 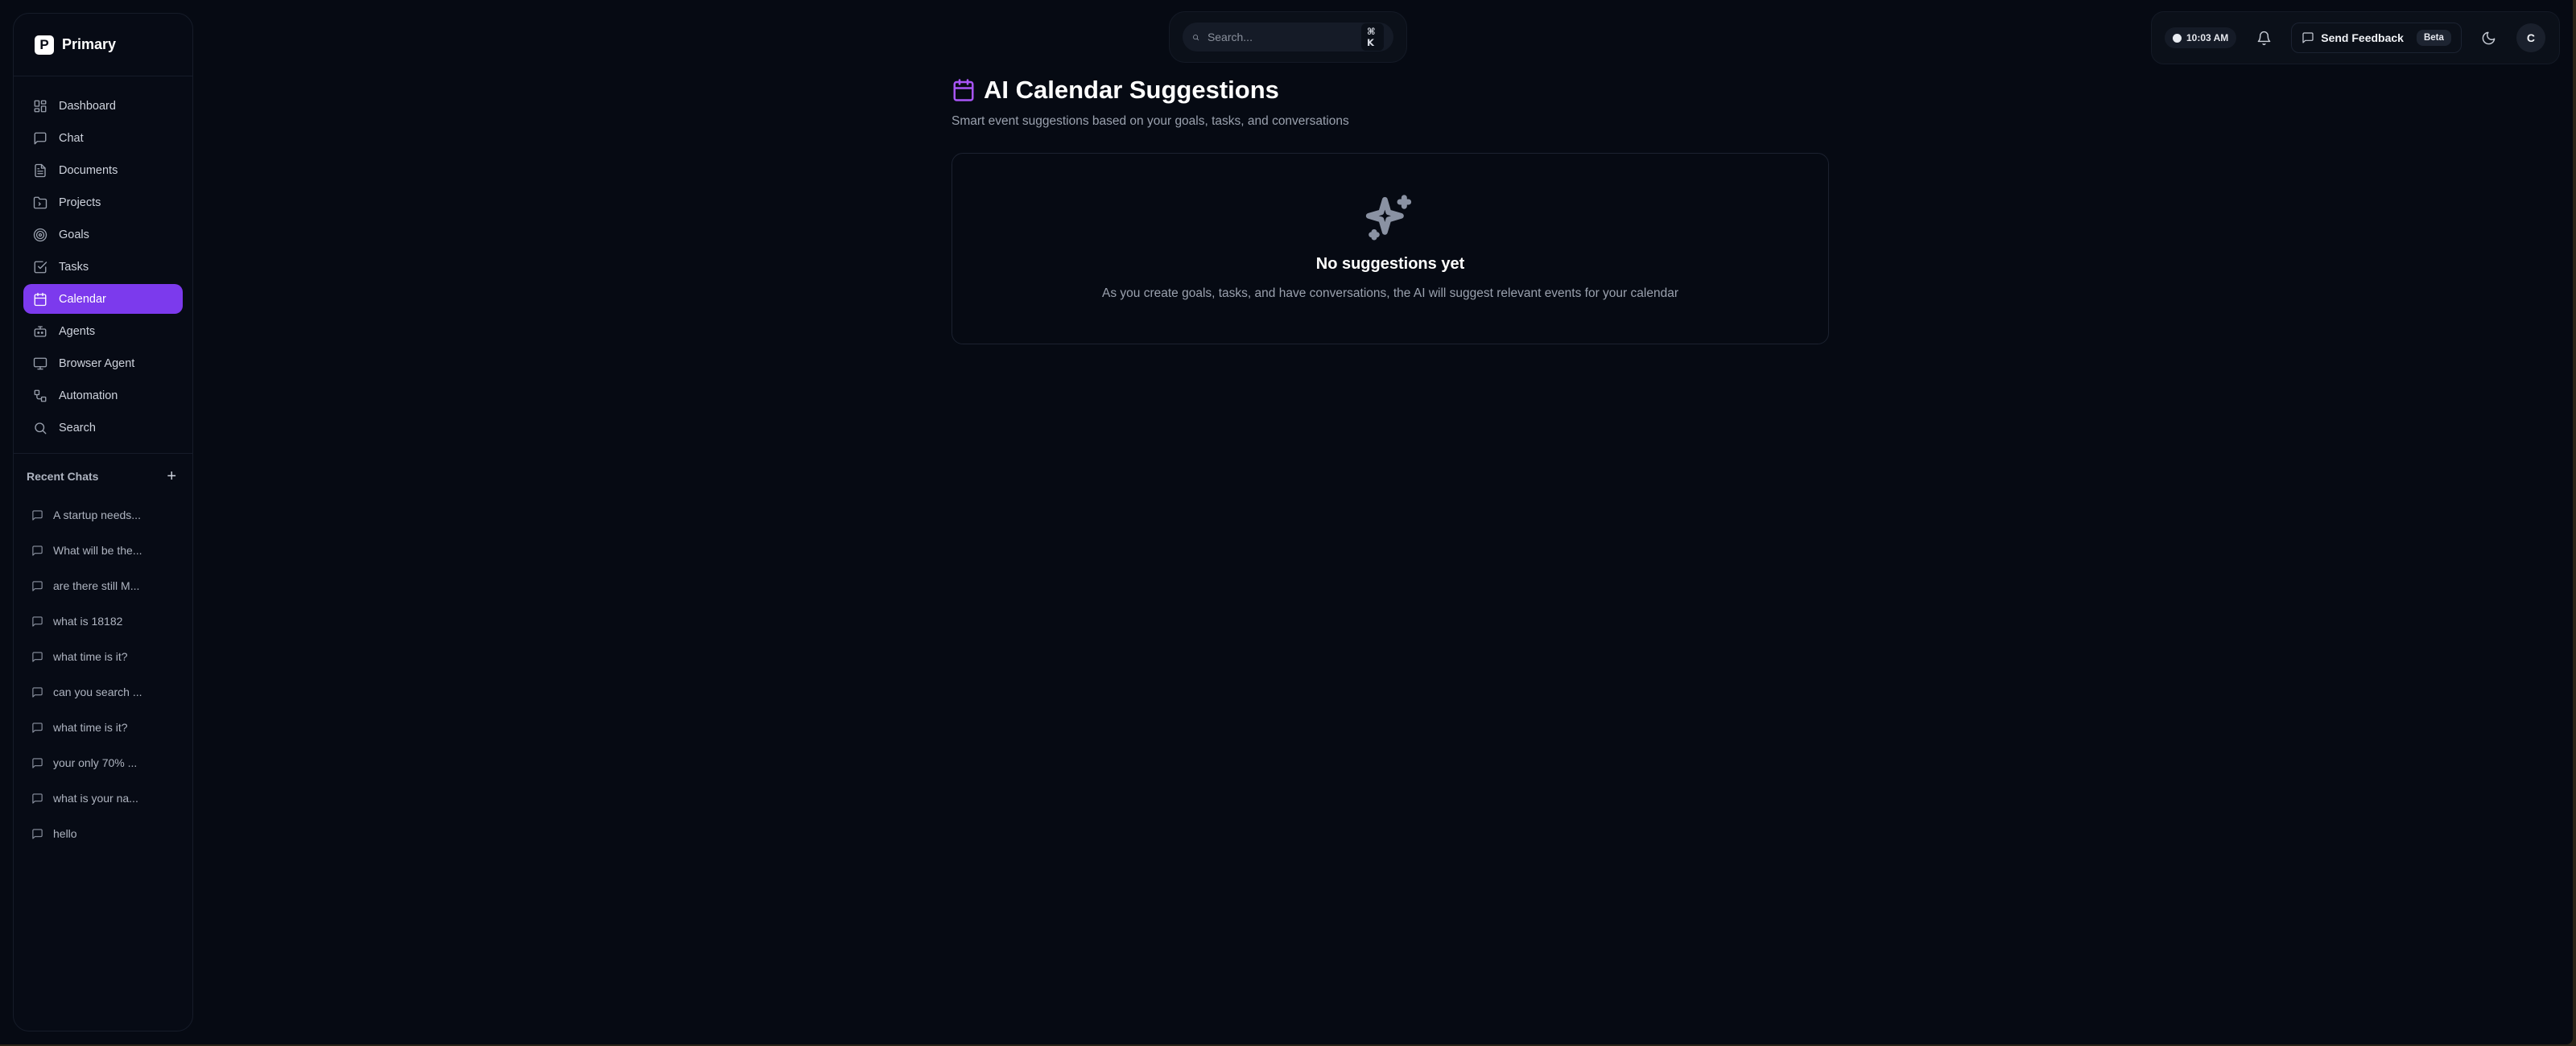 I want to click on sidebar-item-label: Calendar, so click(x=82, y=299).